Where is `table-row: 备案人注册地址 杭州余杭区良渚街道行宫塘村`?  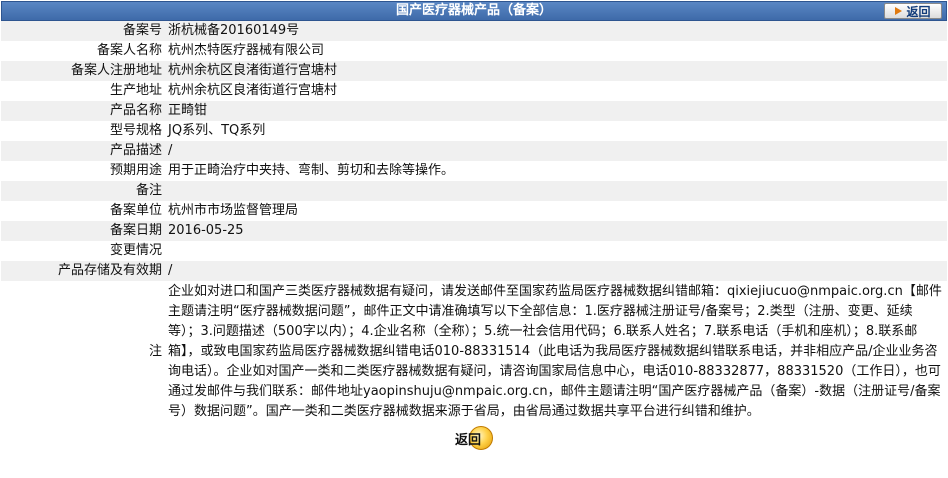
table-row: 备案人注册地址 杭州余杭区良渚街道行宫塘村 is located at coordinates (474, 71).